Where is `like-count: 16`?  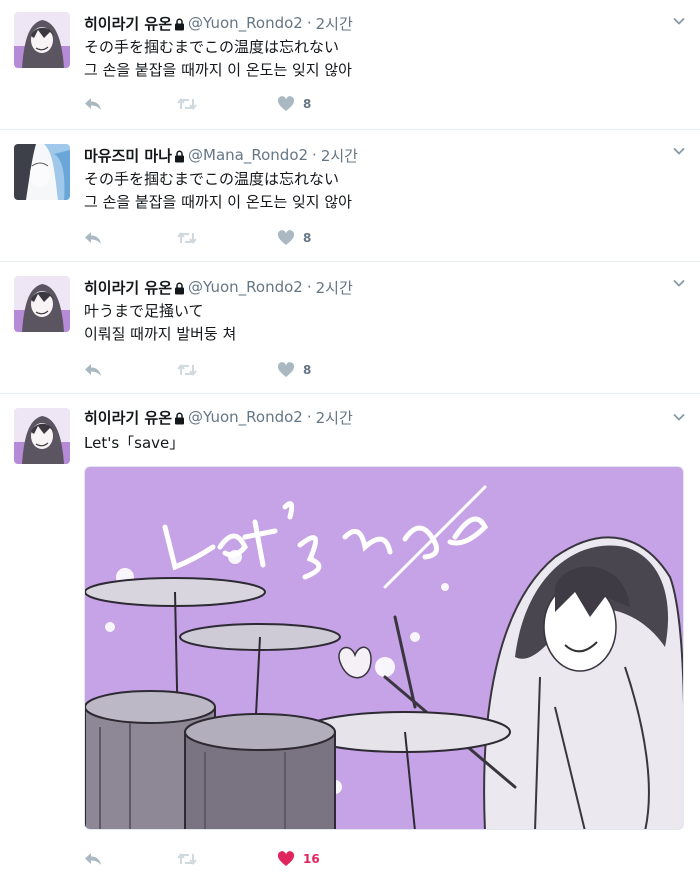 like-count: 16 is located at coordinates (311, 859).